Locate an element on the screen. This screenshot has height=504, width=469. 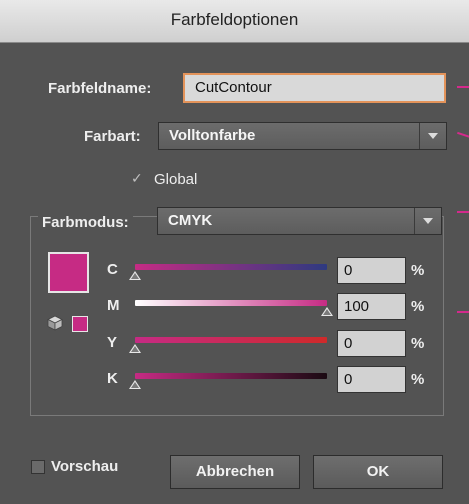
channel-label-m: M is located at coordinates (113, 305).